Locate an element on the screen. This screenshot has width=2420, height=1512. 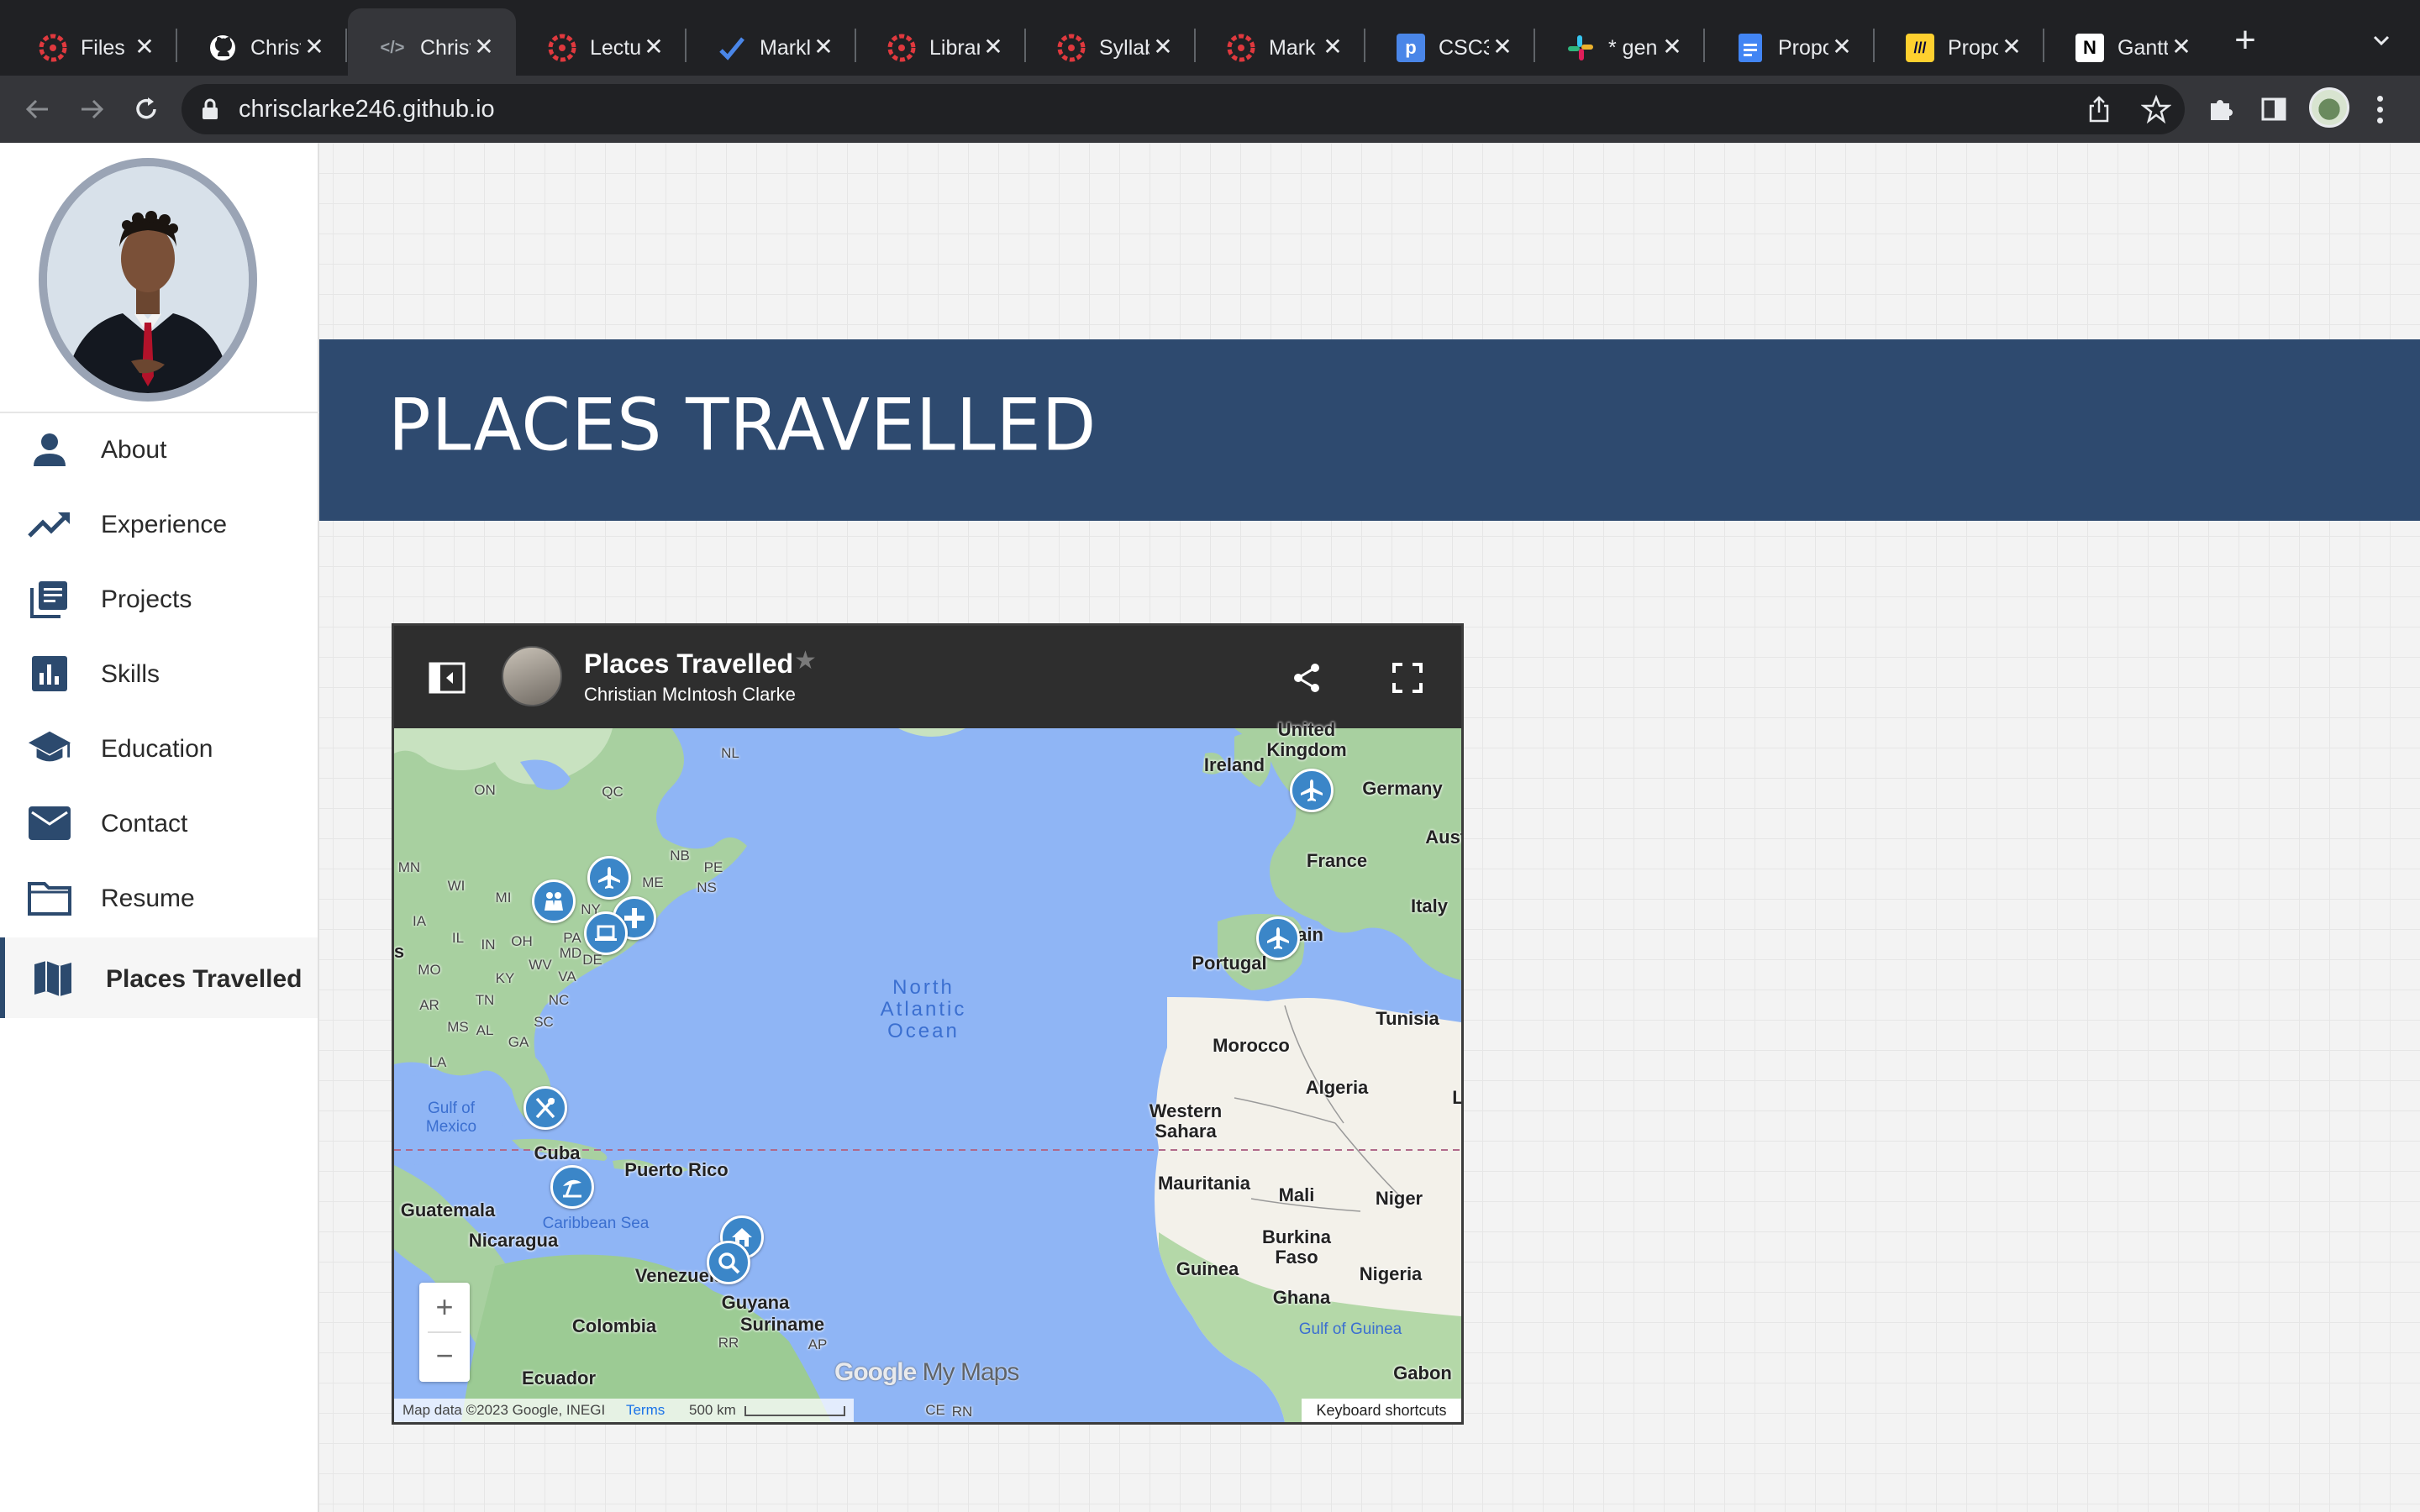
browser-tab: p CSC3 ✕ is located at coordinates (1450, 42).